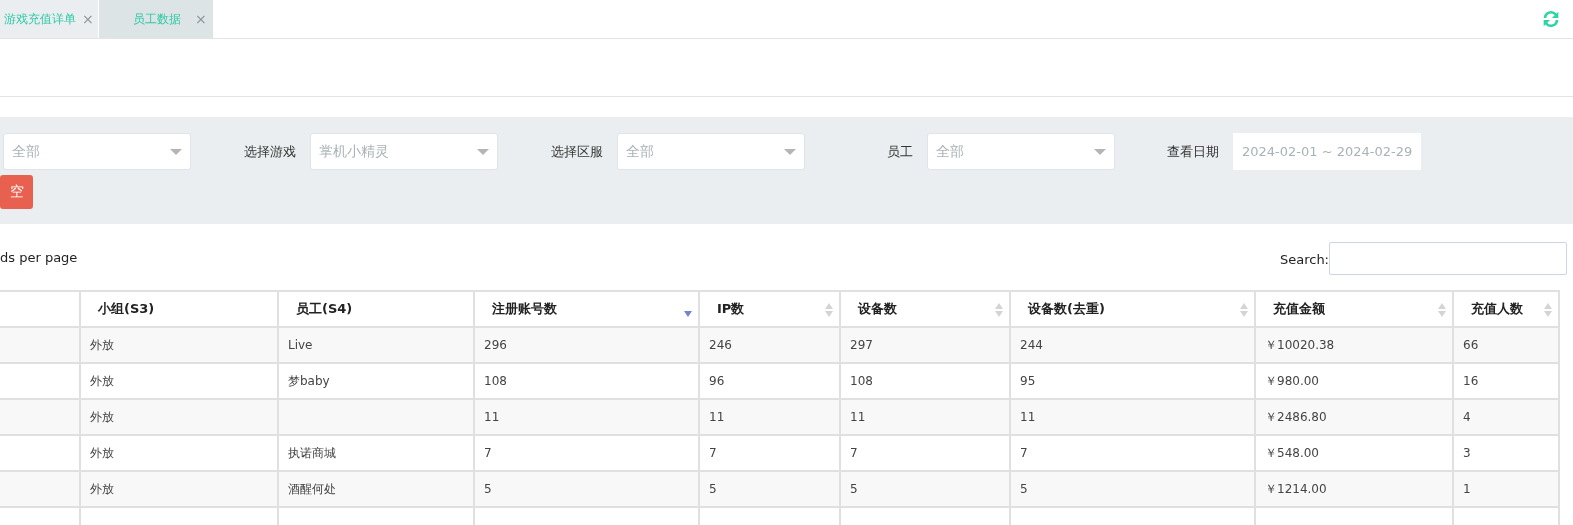 The image size is (1573, 525). What do you see at coordinates (39, 257) in the screenshot?
I see `page-length-label: ds per page` at bounding box center [39, 257].